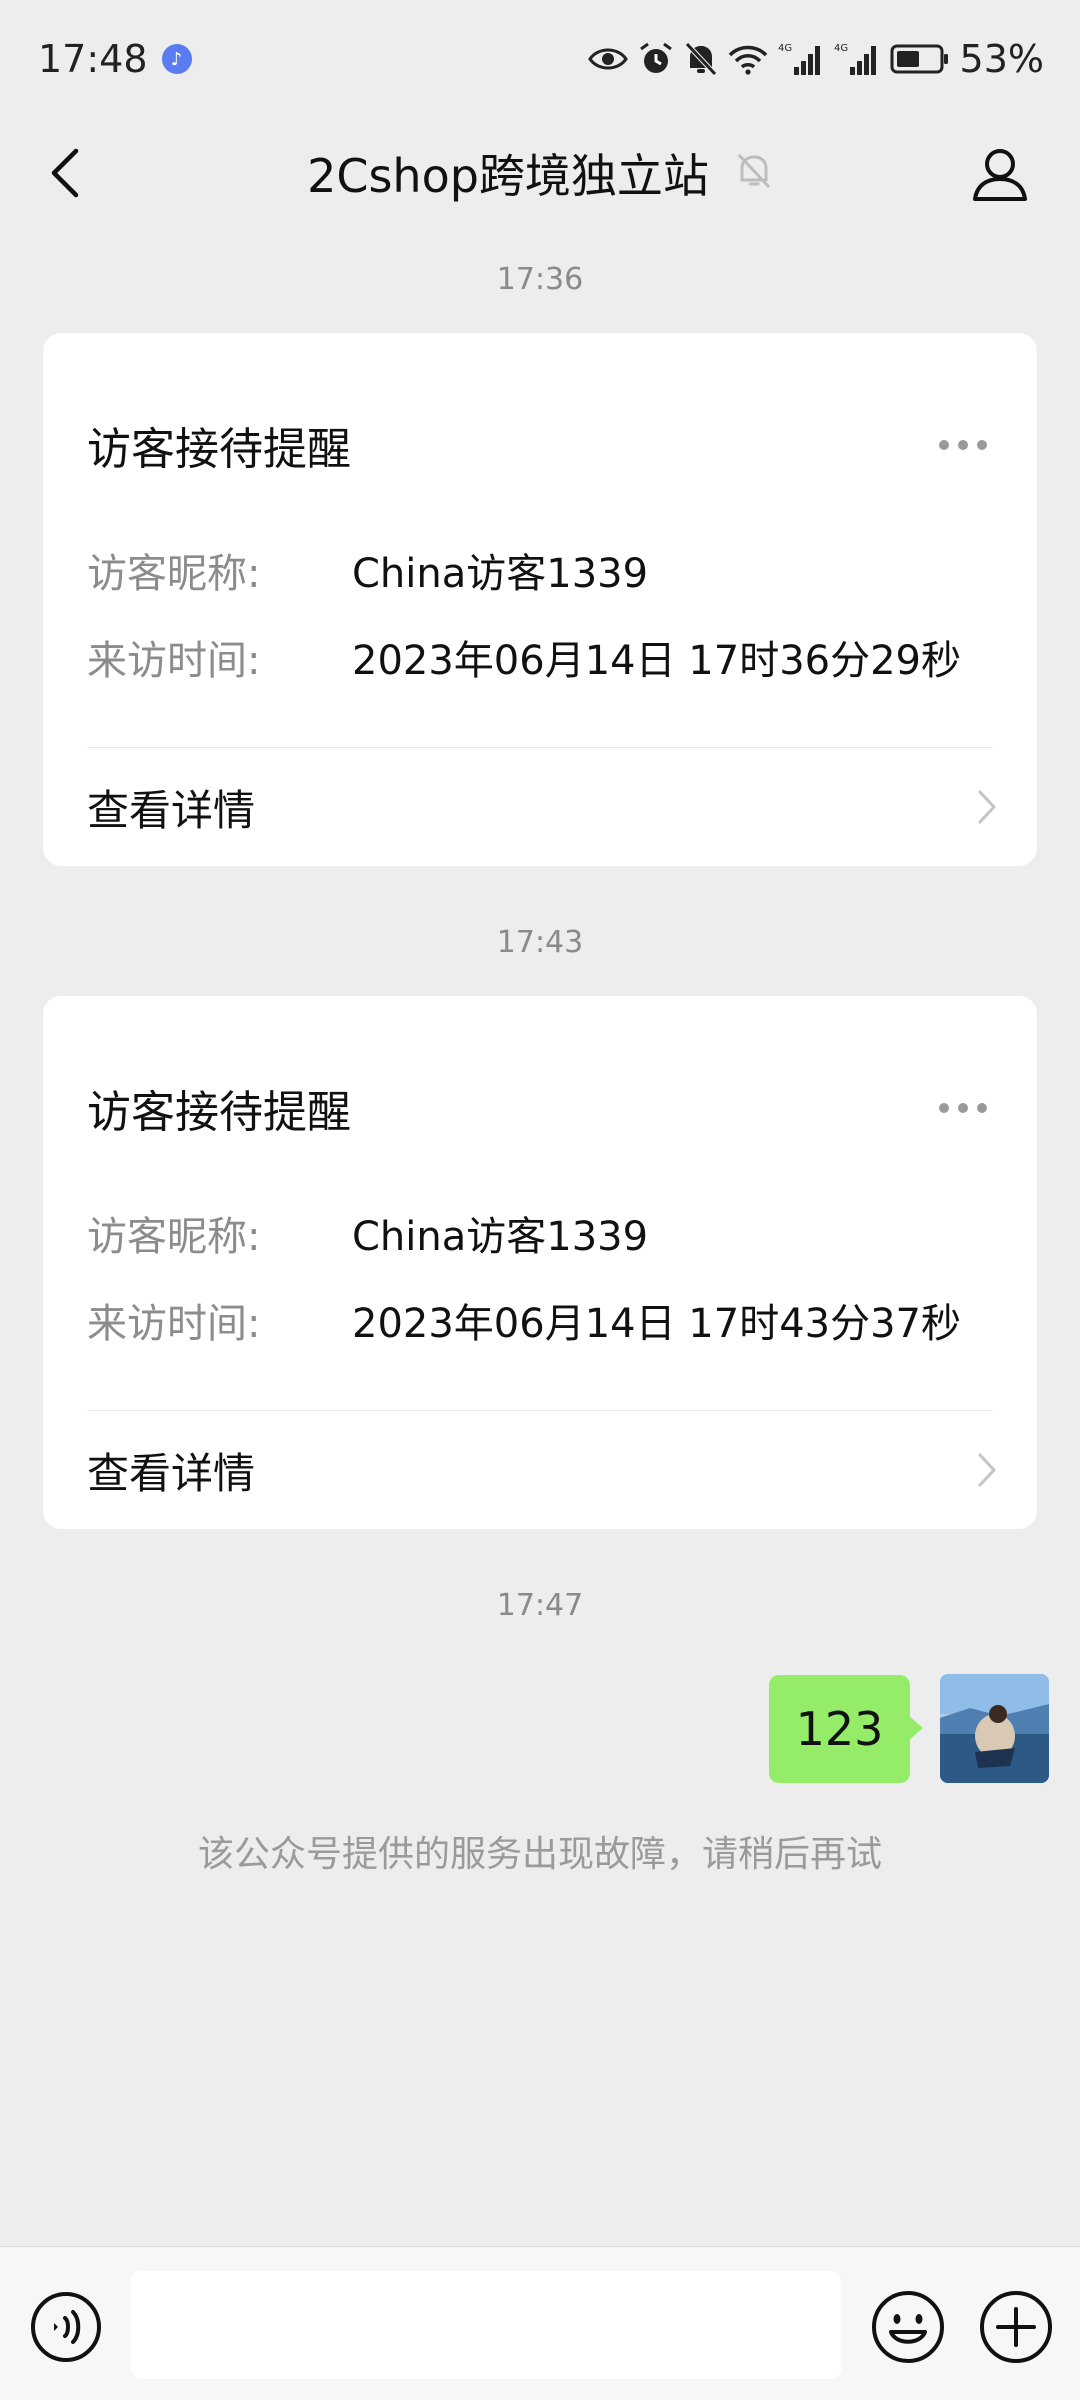 This screenshot has width=1080, height=2400. What do you see at coordinates (656, 59) in the screenshot?
I see `alarm-icon` at bounding box center [656, 59].